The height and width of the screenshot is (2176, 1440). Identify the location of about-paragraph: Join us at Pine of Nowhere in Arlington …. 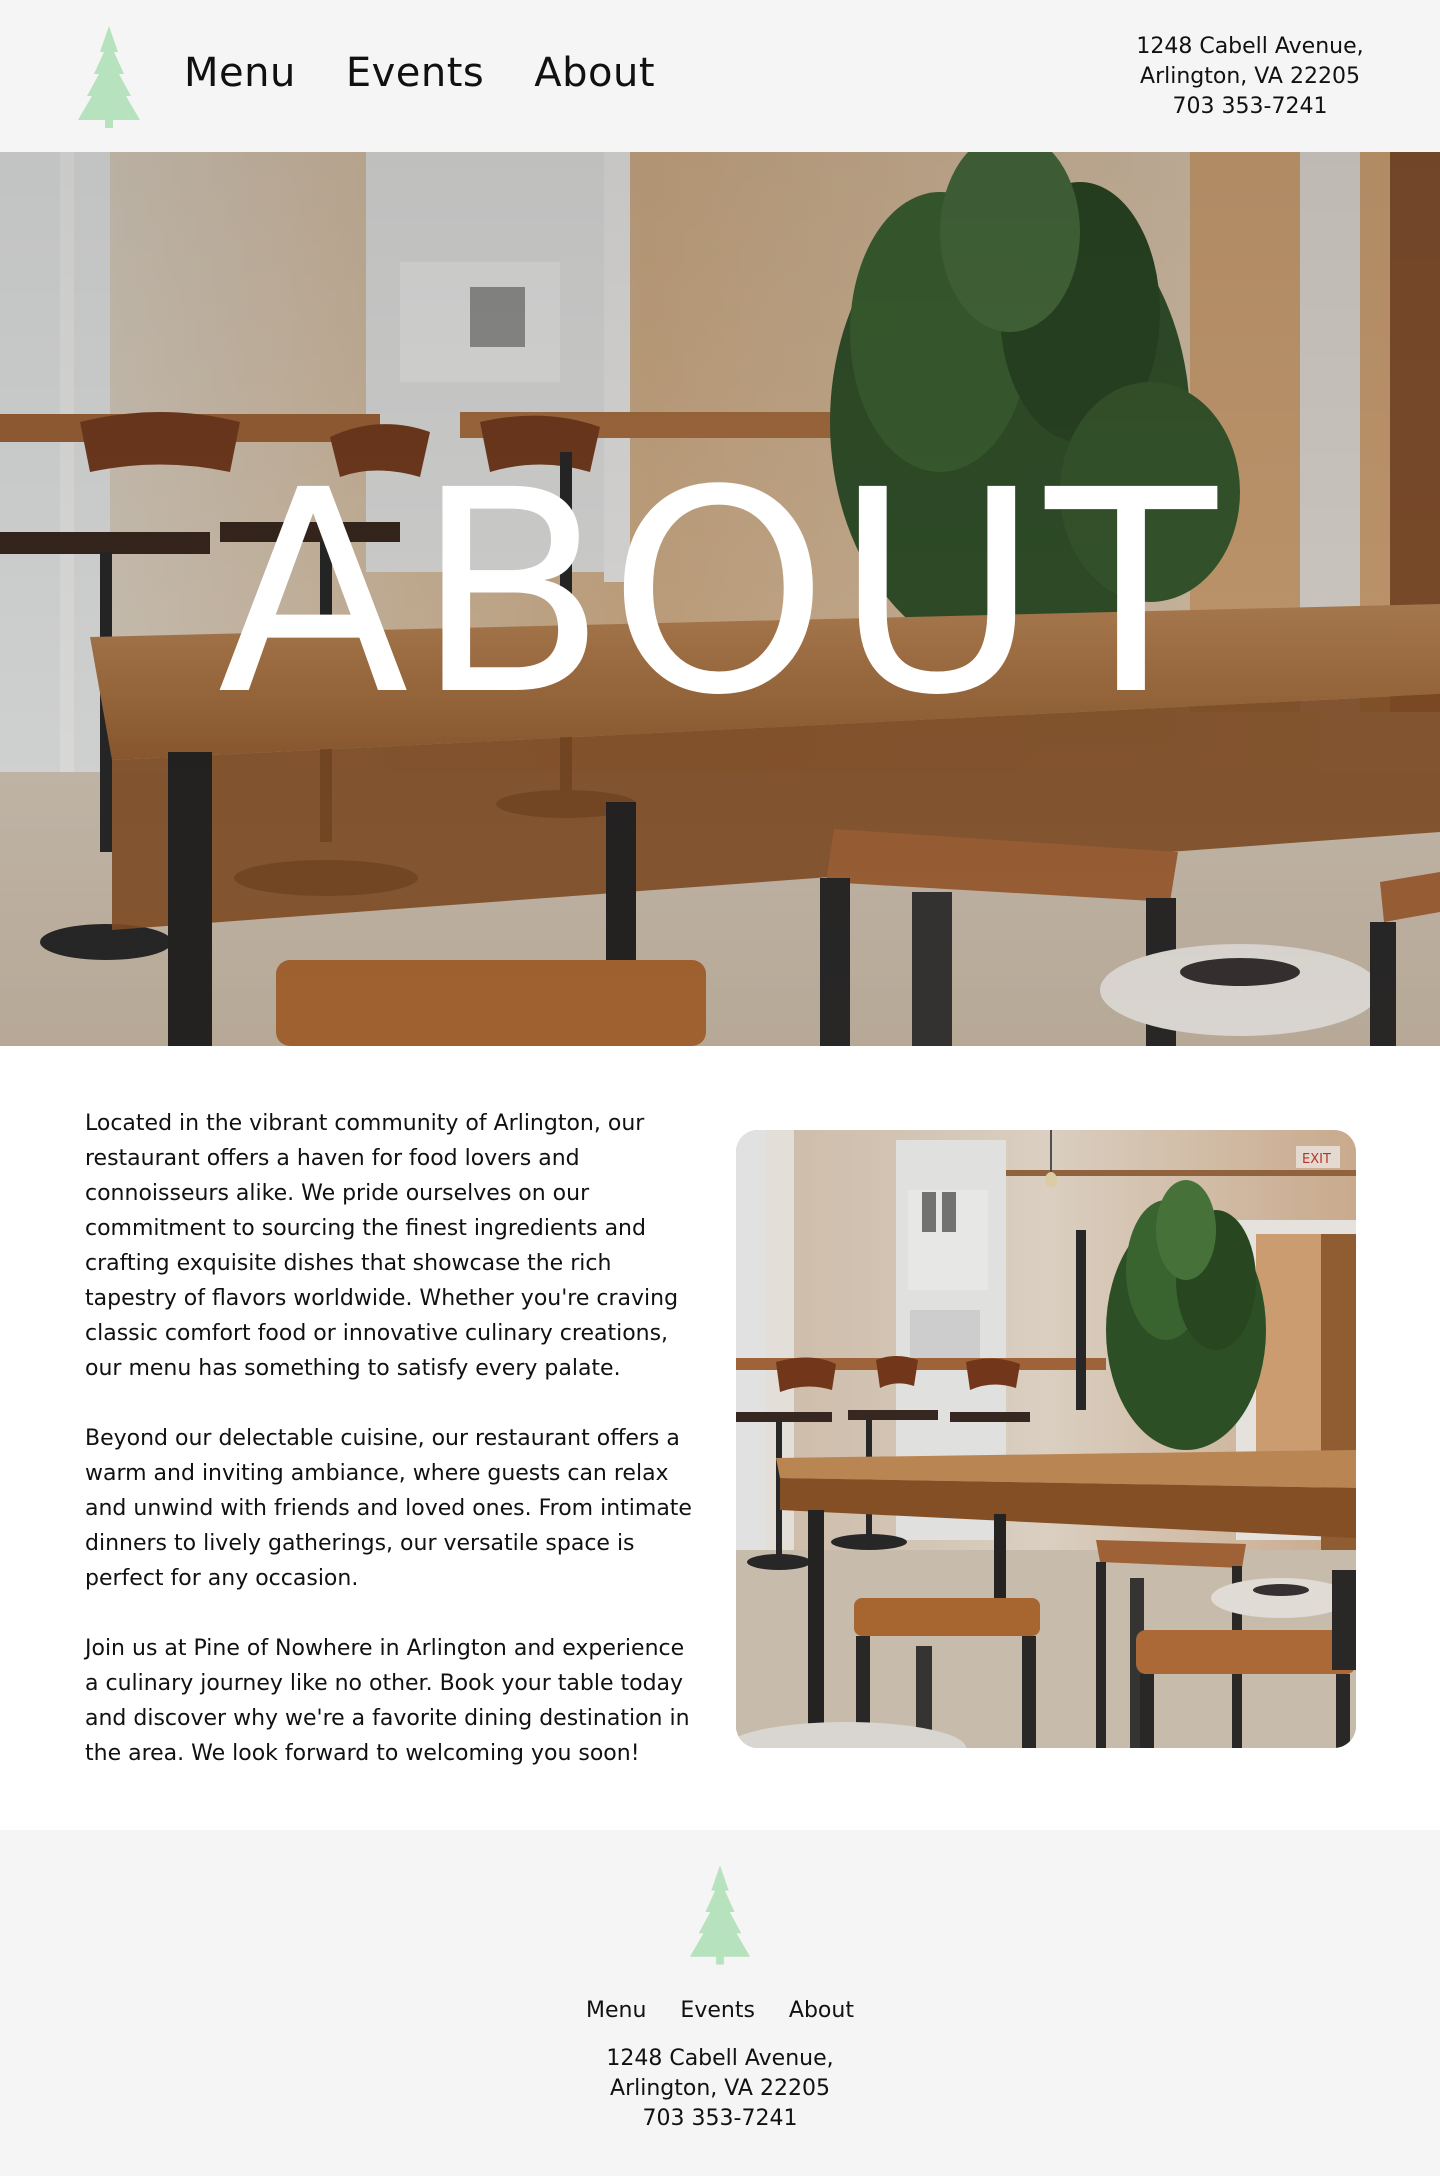
(387, 1701).